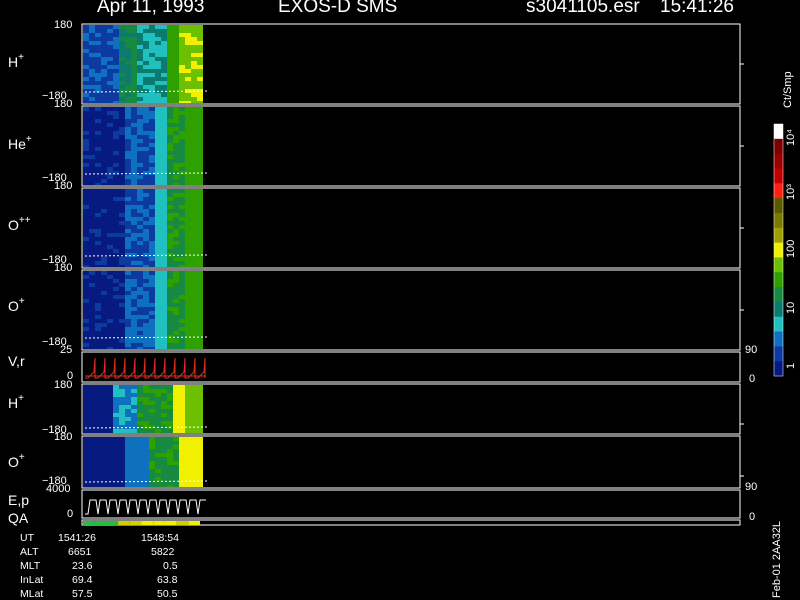 This screenshot has height=600, width=800. Describe the element at coordinates (32, 580) in the screenshot. I see `eph-name-inlat: InLat` at that location.